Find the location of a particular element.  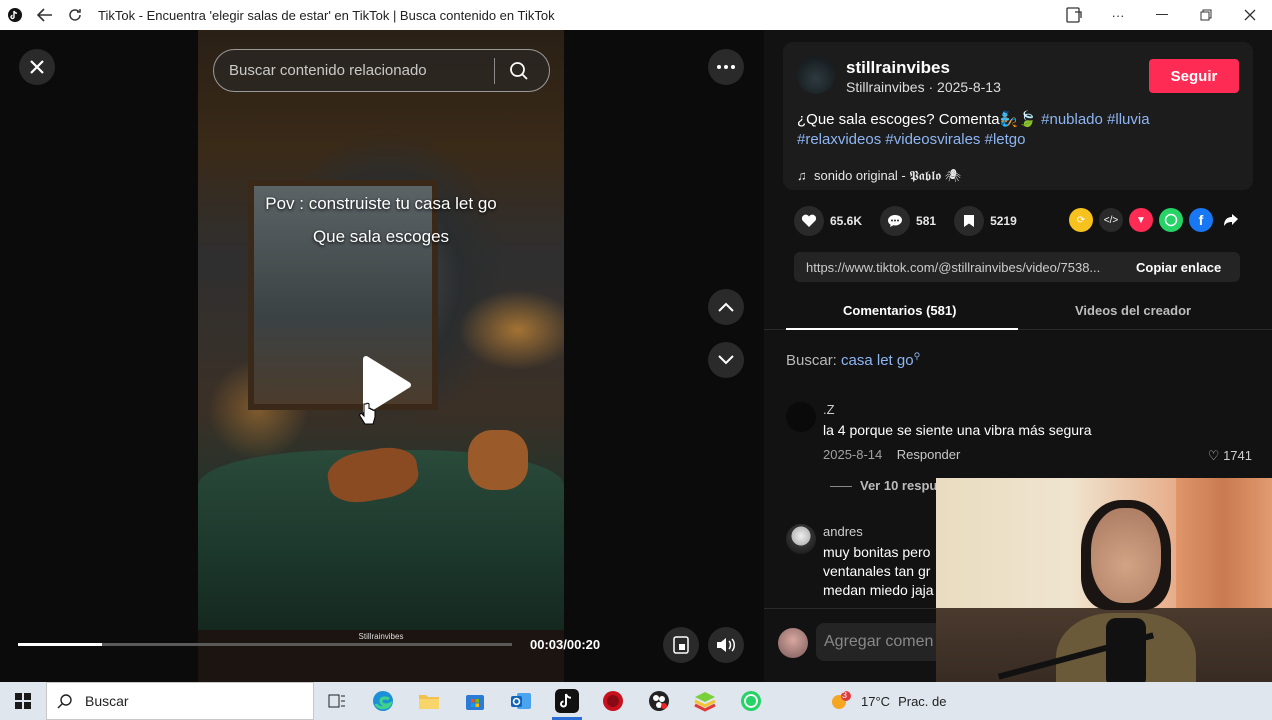

tab-comments: Comentarios (581) is located at coordinates (899, 310).